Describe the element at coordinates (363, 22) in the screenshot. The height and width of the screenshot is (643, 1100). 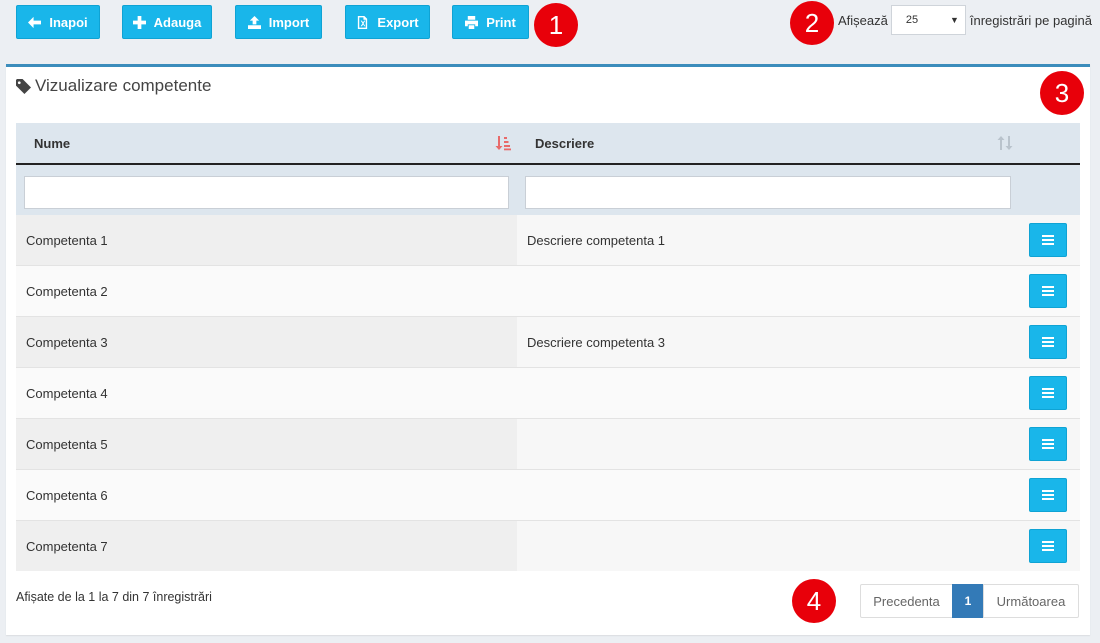
I see `file-excel-icon` at that location.